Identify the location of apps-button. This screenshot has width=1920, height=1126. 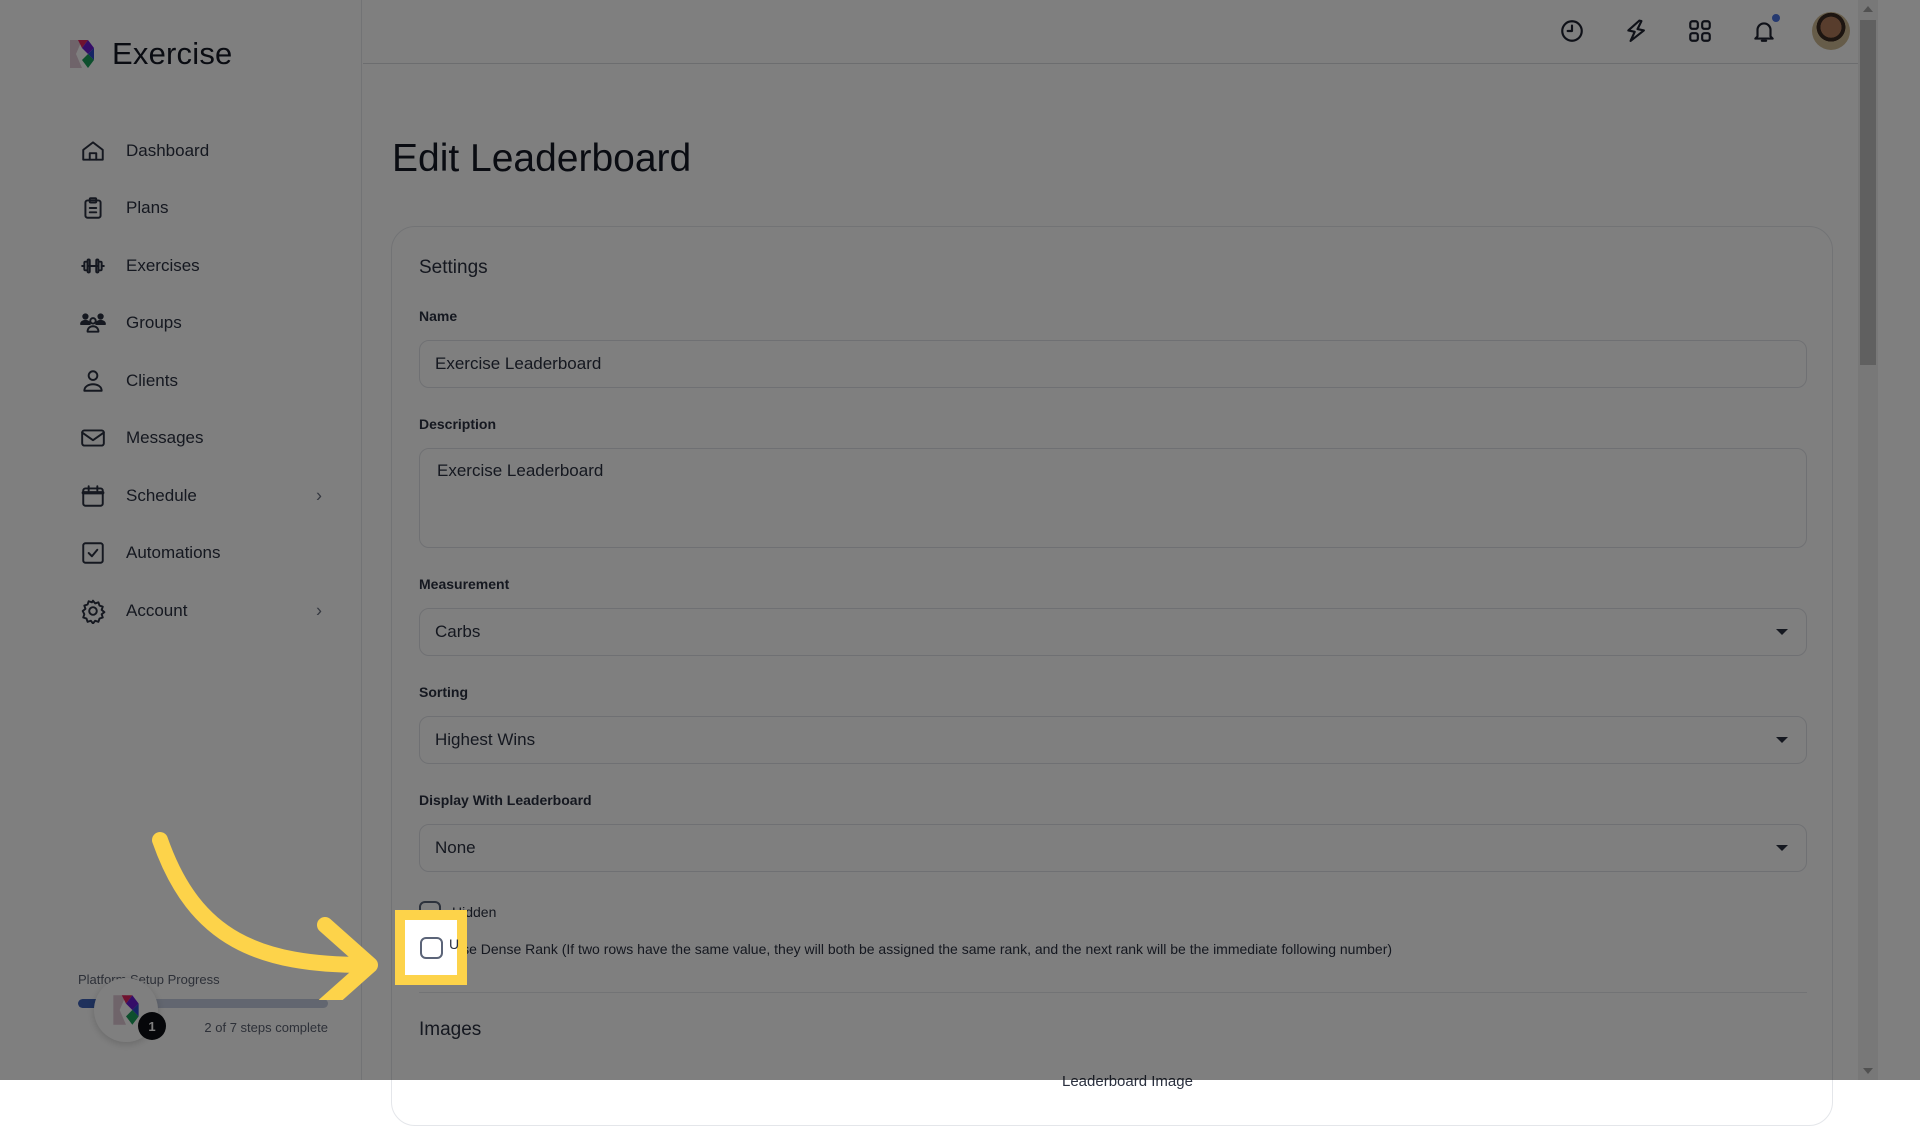
(1700, 31).